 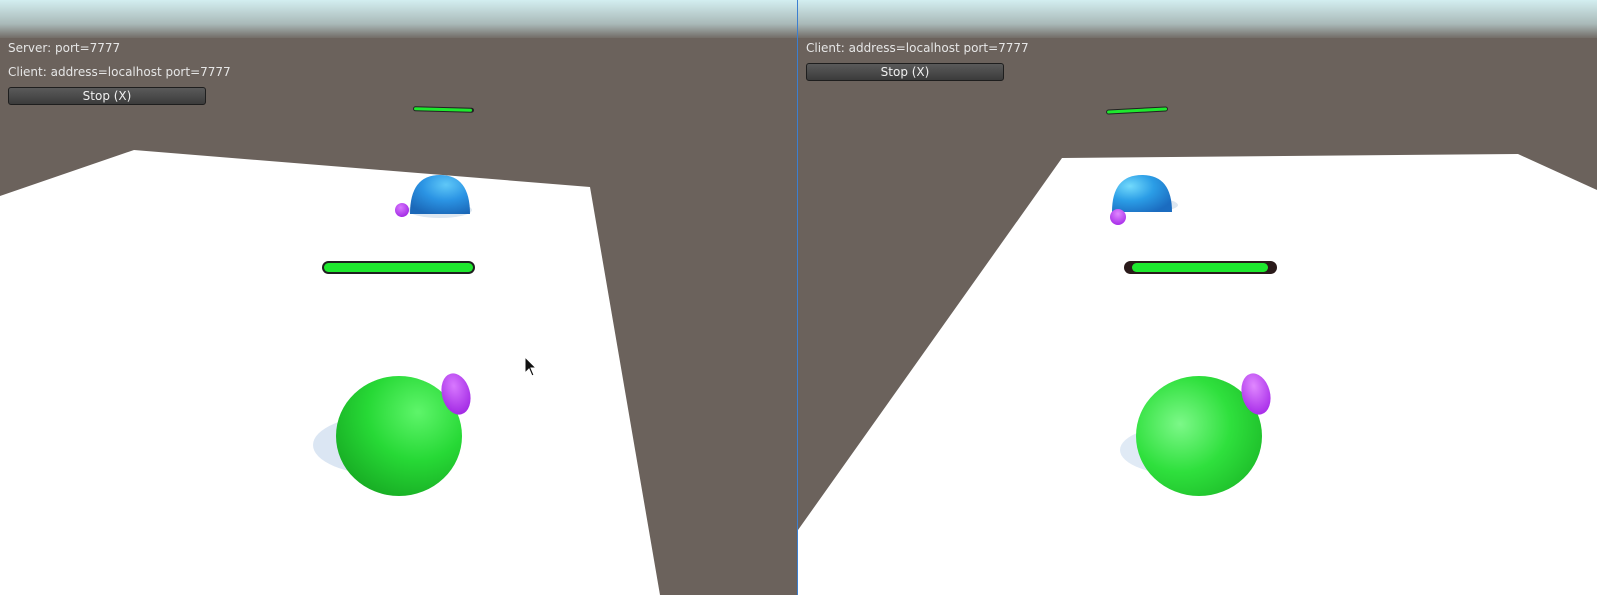 I want to click on enemy-hand, so click(x=1118, y=217).